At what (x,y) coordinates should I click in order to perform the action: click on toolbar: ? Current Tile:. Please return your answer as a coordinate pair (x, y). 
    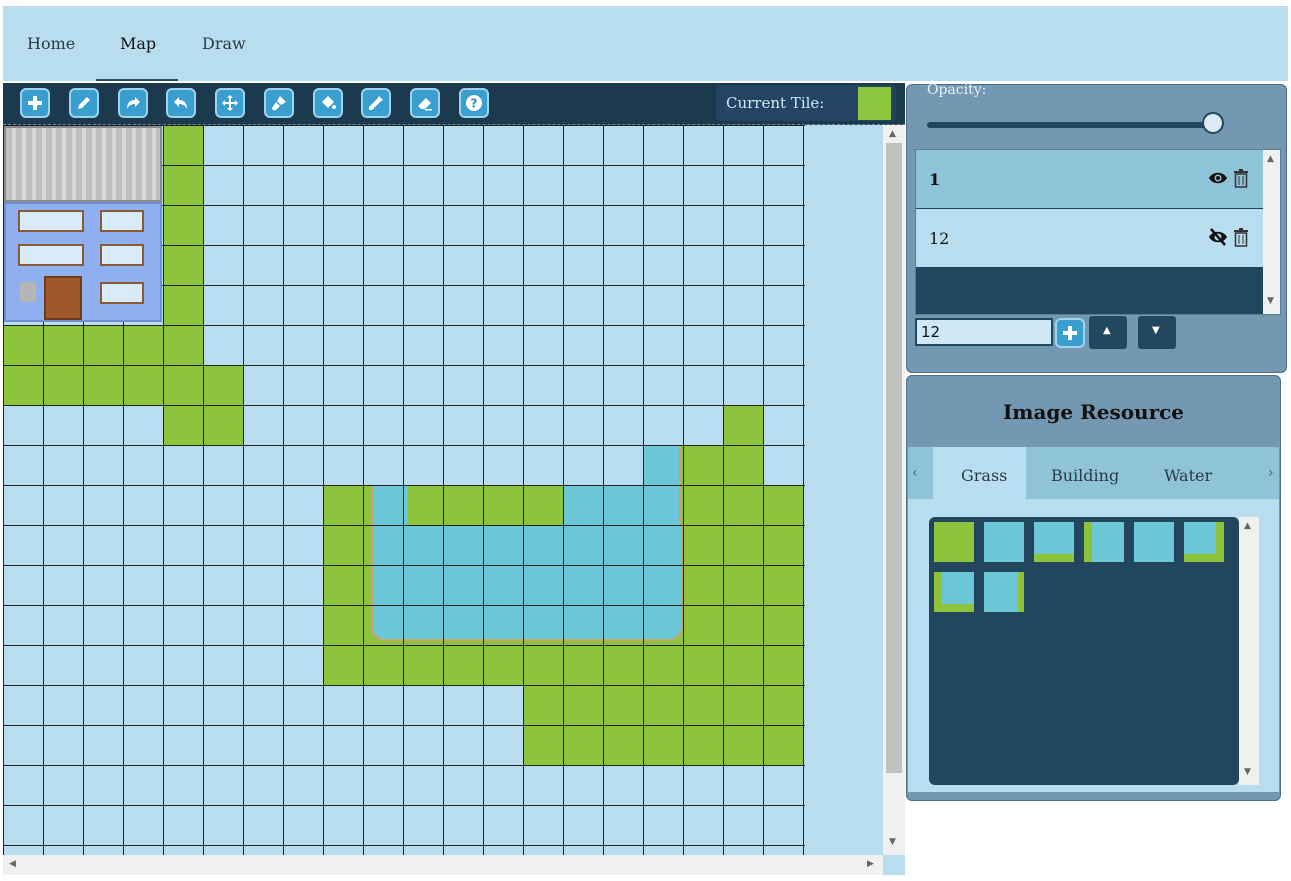
    Looking at the image, I should click on (454, 104).